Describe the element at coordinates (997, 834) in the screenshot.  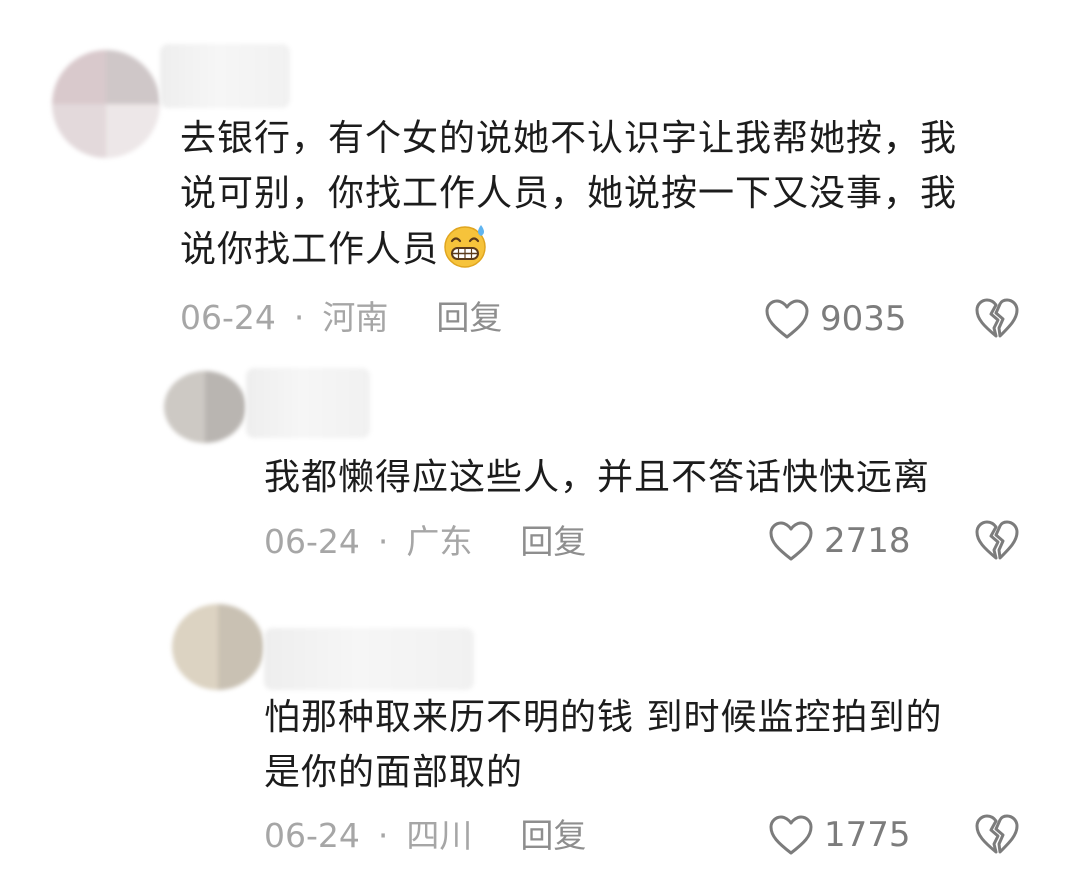
I see `broken-heart-icon` at that location.